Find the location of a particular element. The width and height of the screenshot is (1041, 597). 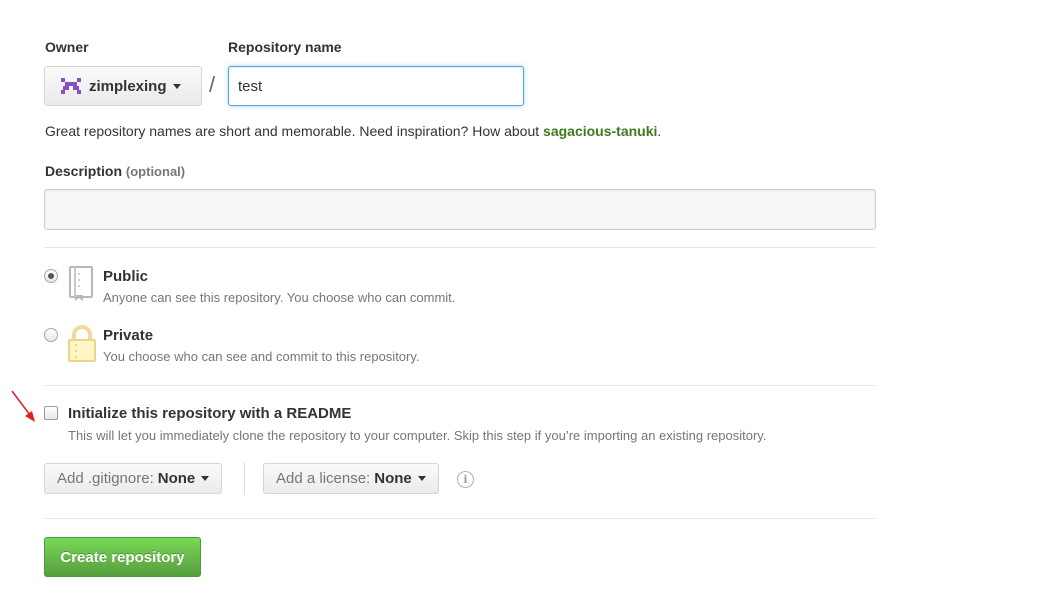

name-hint-end: . is located at coordinates (659, 131).